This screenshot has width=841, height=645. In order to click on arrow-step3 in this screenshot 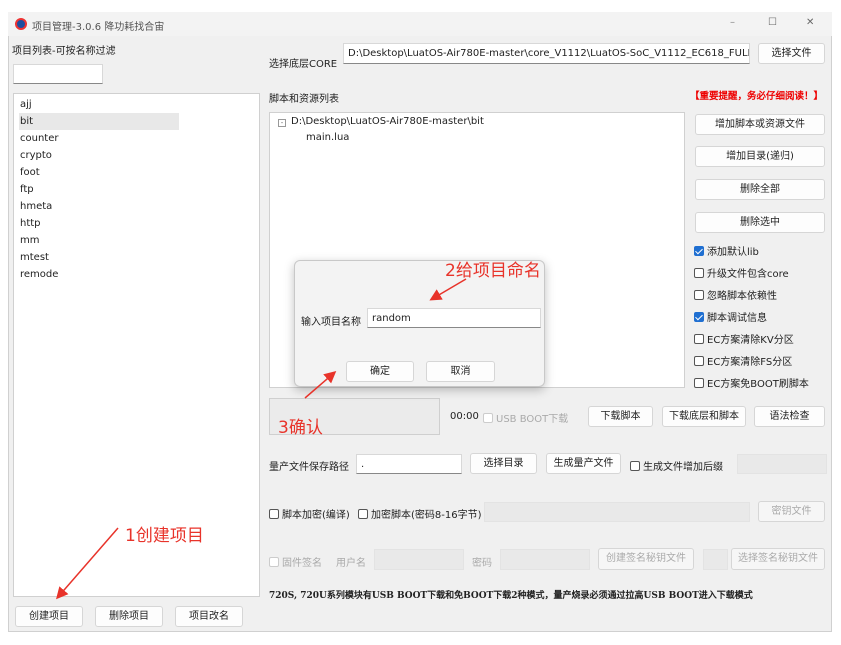, I will do `click(320, 385)`.